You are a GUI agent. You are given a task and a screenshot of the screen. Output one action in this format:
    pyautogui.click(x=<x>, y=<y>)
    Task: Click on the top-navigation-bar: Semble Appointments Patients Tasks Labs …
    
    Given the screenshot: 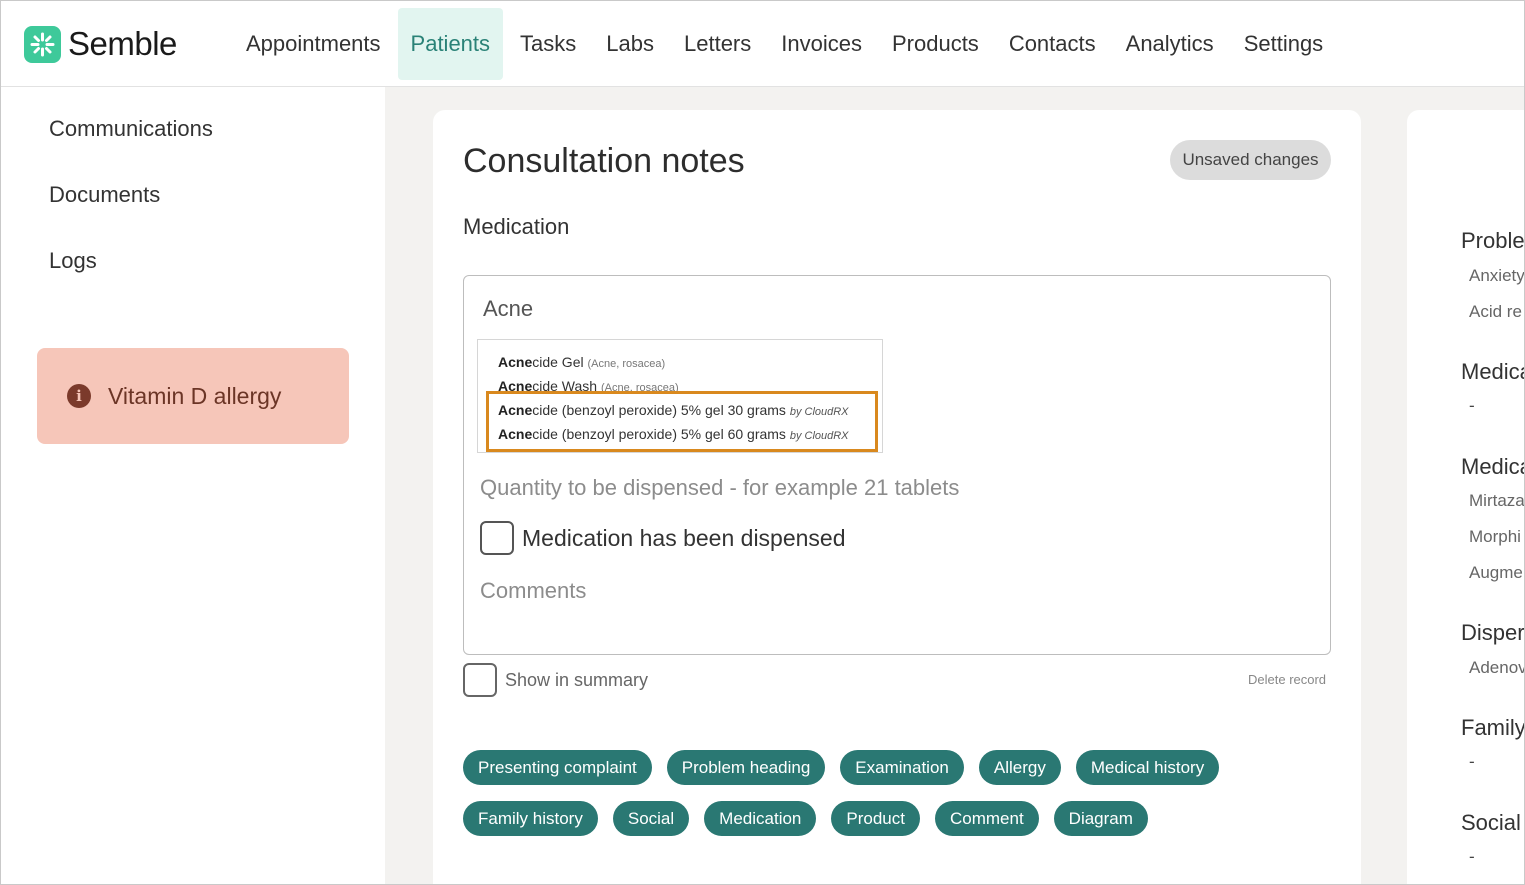 What is the action you would take?
    pyautogui.click(x=762, y=44)
    